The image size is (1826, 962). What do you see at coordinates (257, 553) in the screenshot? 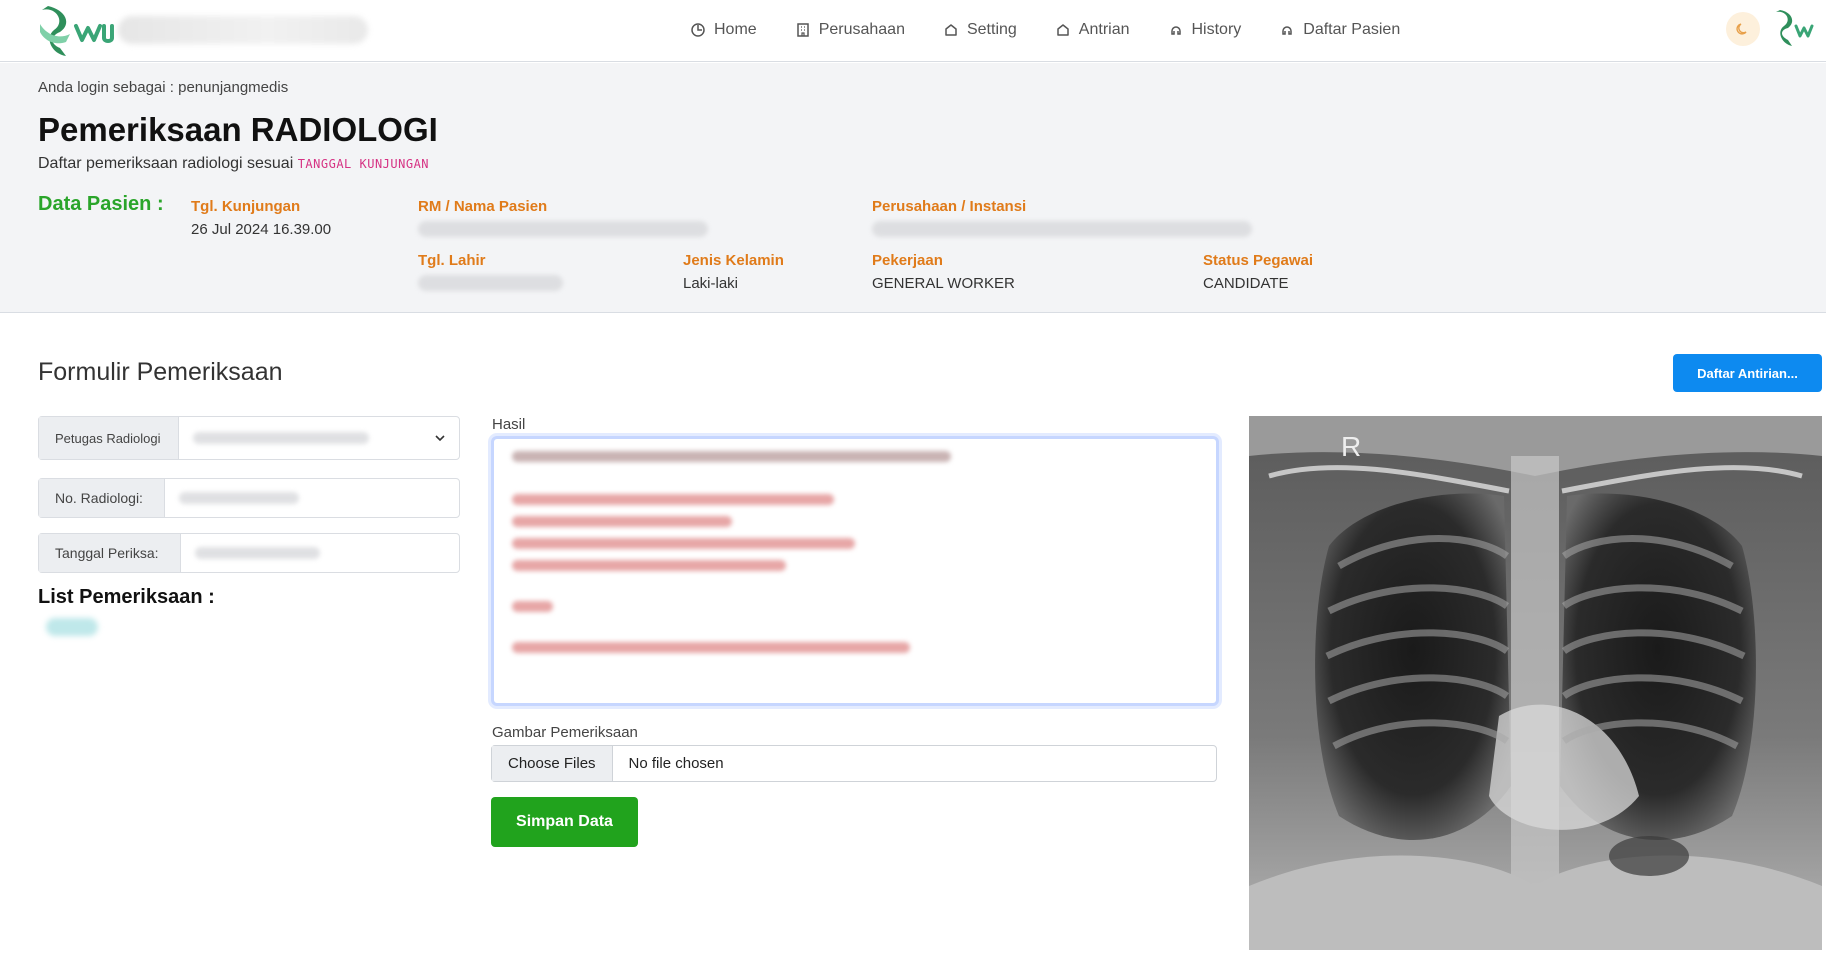
I see `tanggal-periksa-value-redacted` at bounding box center [257, 553].